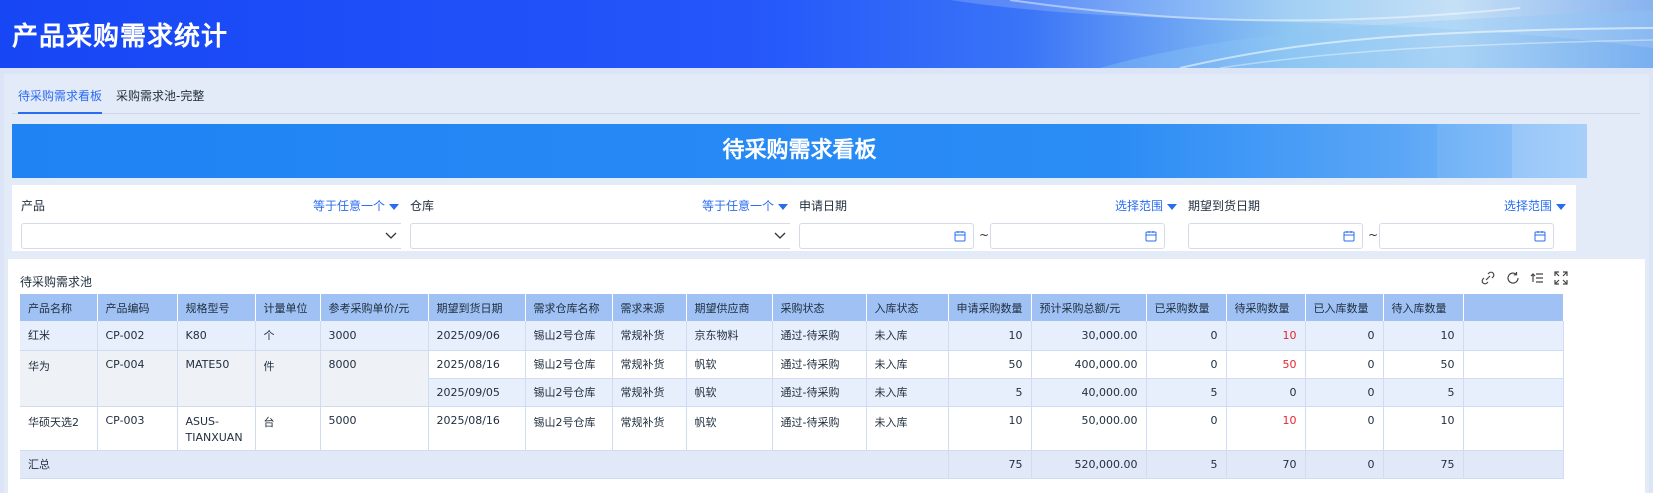  What do you see at coordinates (1266, 392) in the screenshot?
I see `cell-pending: 0` at bounding box center [1266, 392].